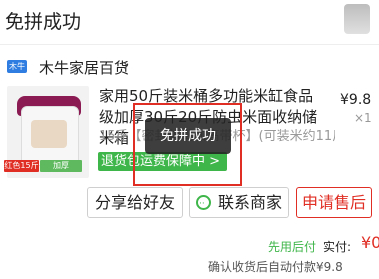 The height and width of the screenshot is (279, 379). Describe the element at coordinates (187, 144) in the screenshot. I see `highlight-box` at that location.